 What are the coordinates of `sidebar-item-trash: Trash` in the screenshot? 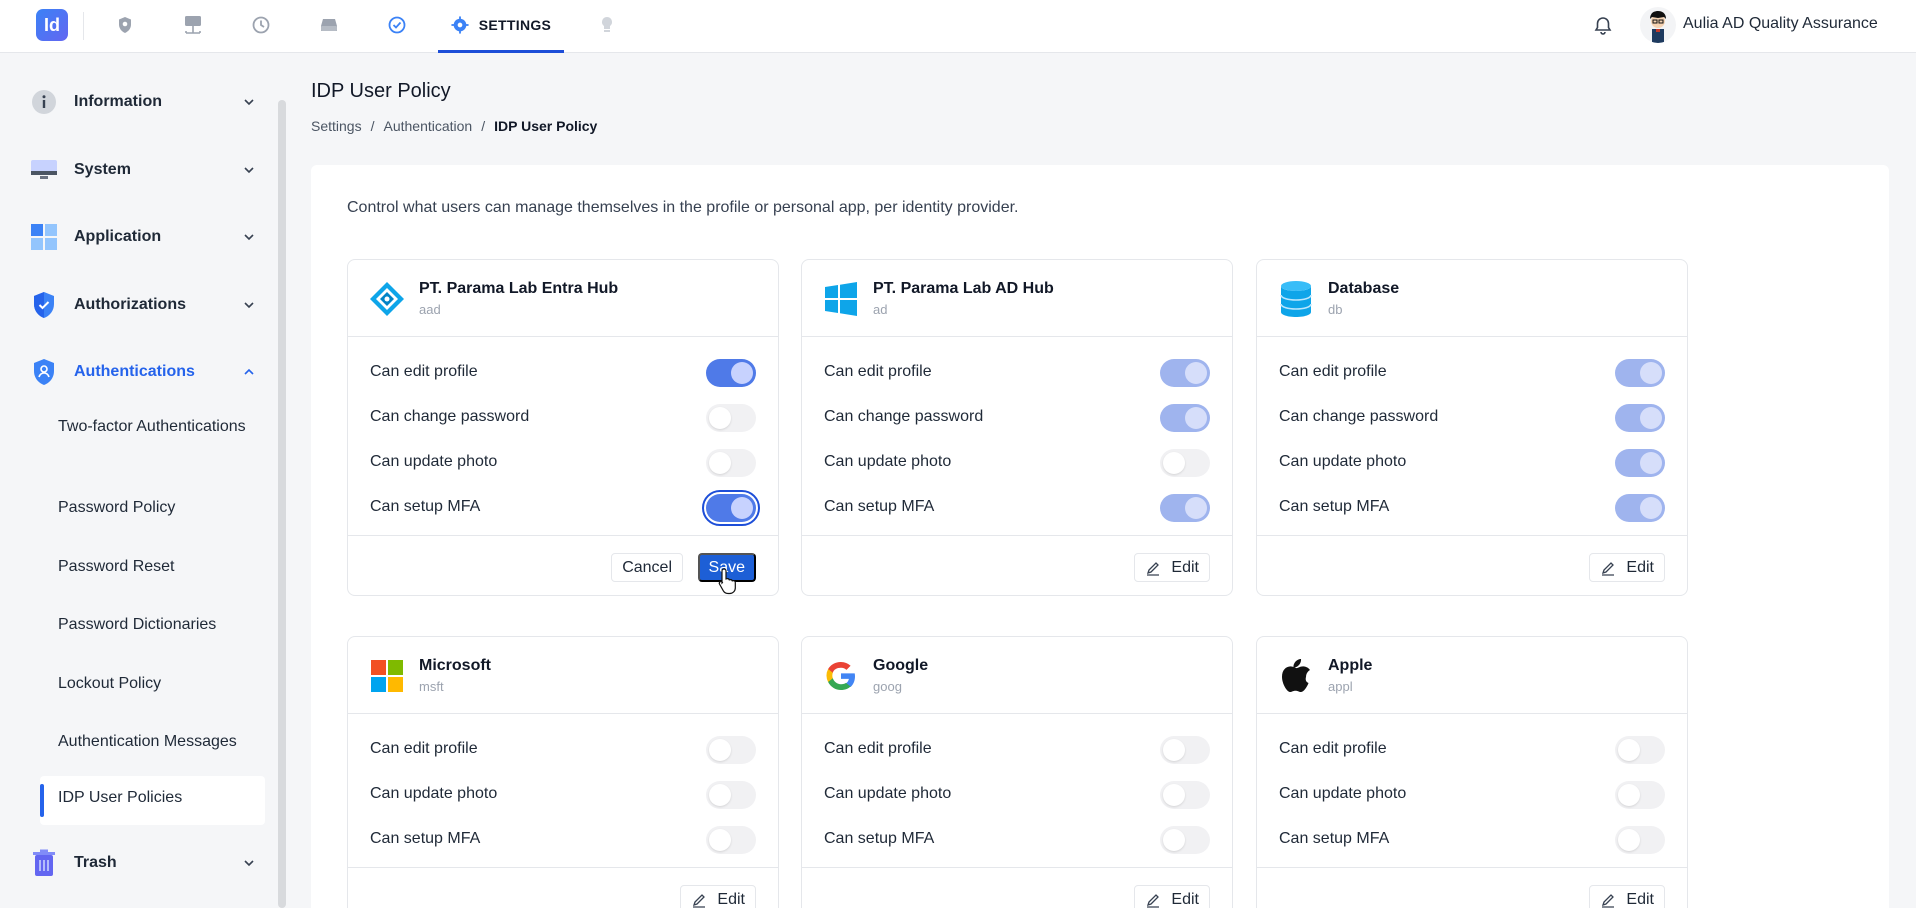 It's located at (143, 863).